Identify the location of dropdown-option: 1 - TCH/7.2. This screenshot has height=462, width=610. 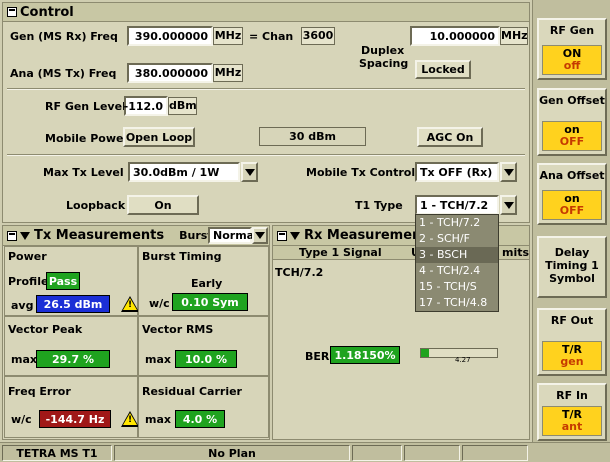
(457, 223).